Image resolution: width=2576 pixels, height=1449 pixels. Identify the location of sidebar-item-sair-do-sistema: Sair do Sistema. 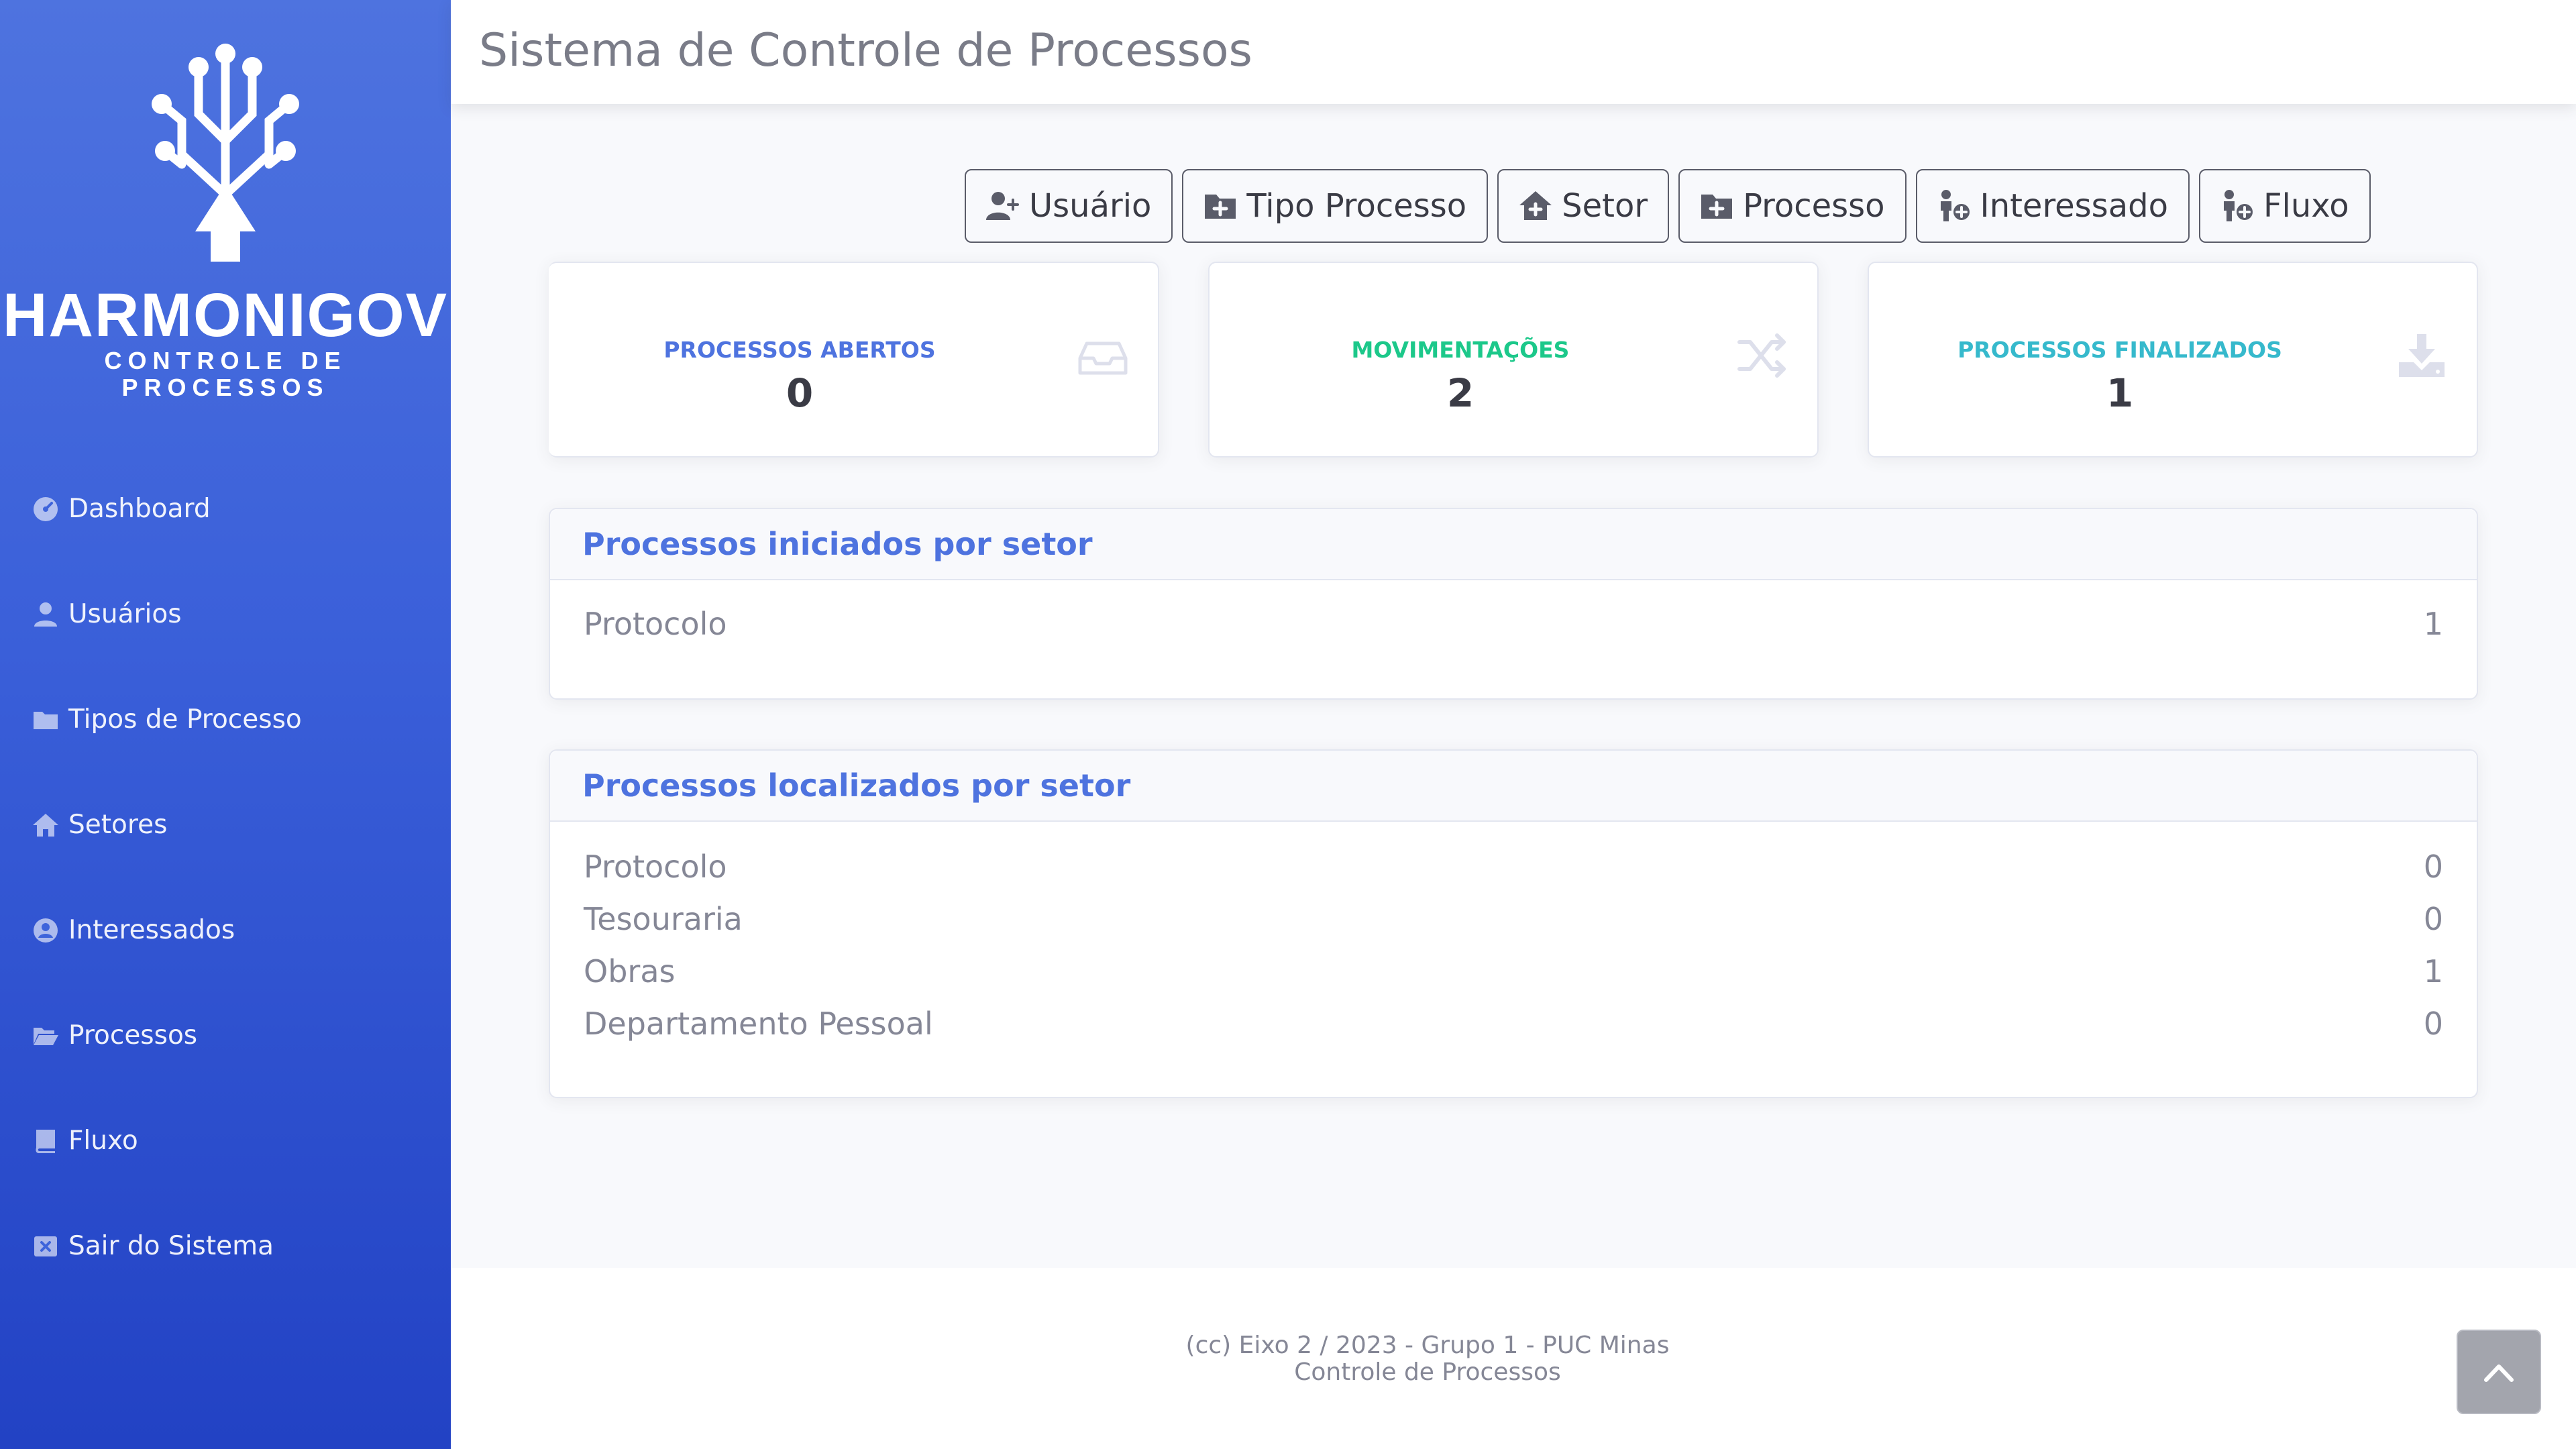
(225, 1246).